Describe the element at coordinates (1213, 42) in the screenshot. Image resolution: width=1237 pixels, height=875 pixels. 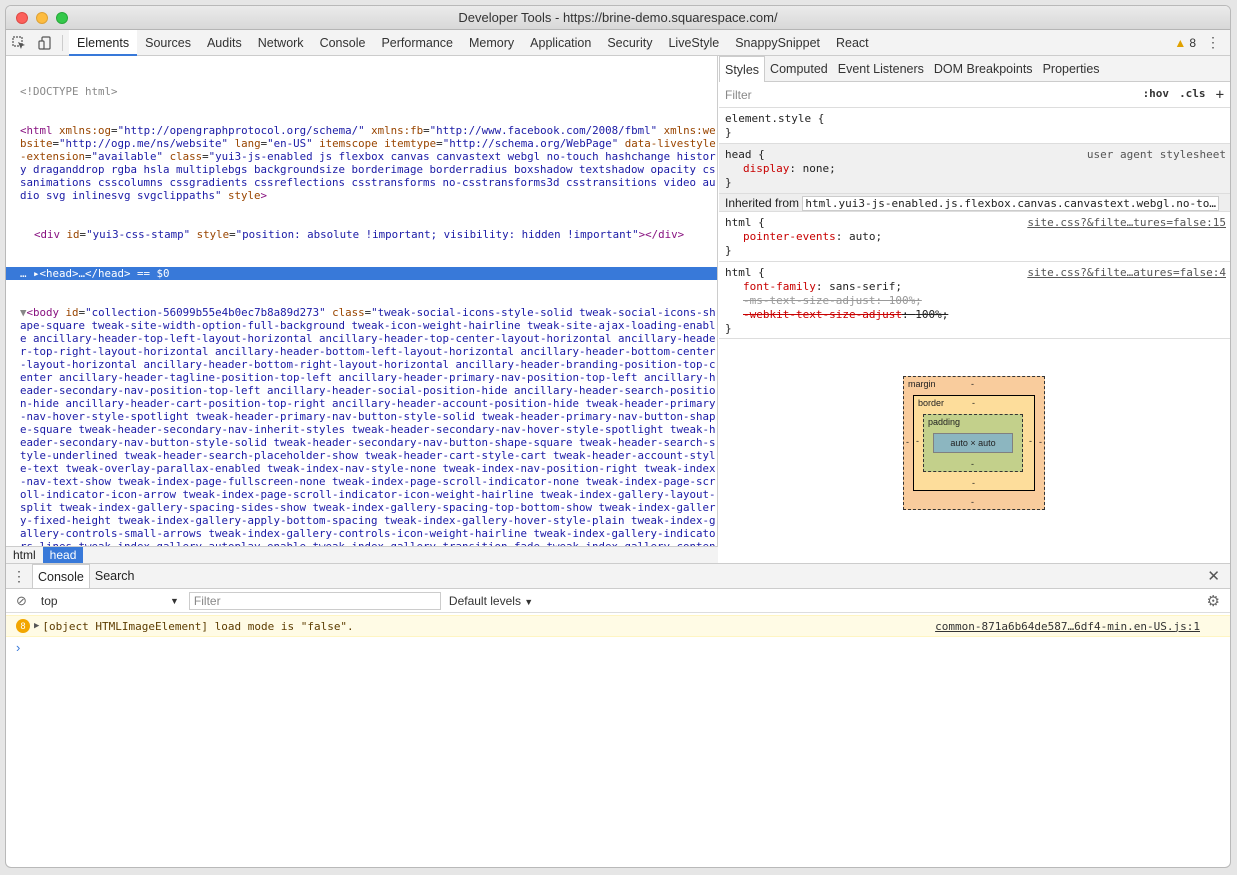
I see `more-options-icon: ⋮` at that location.